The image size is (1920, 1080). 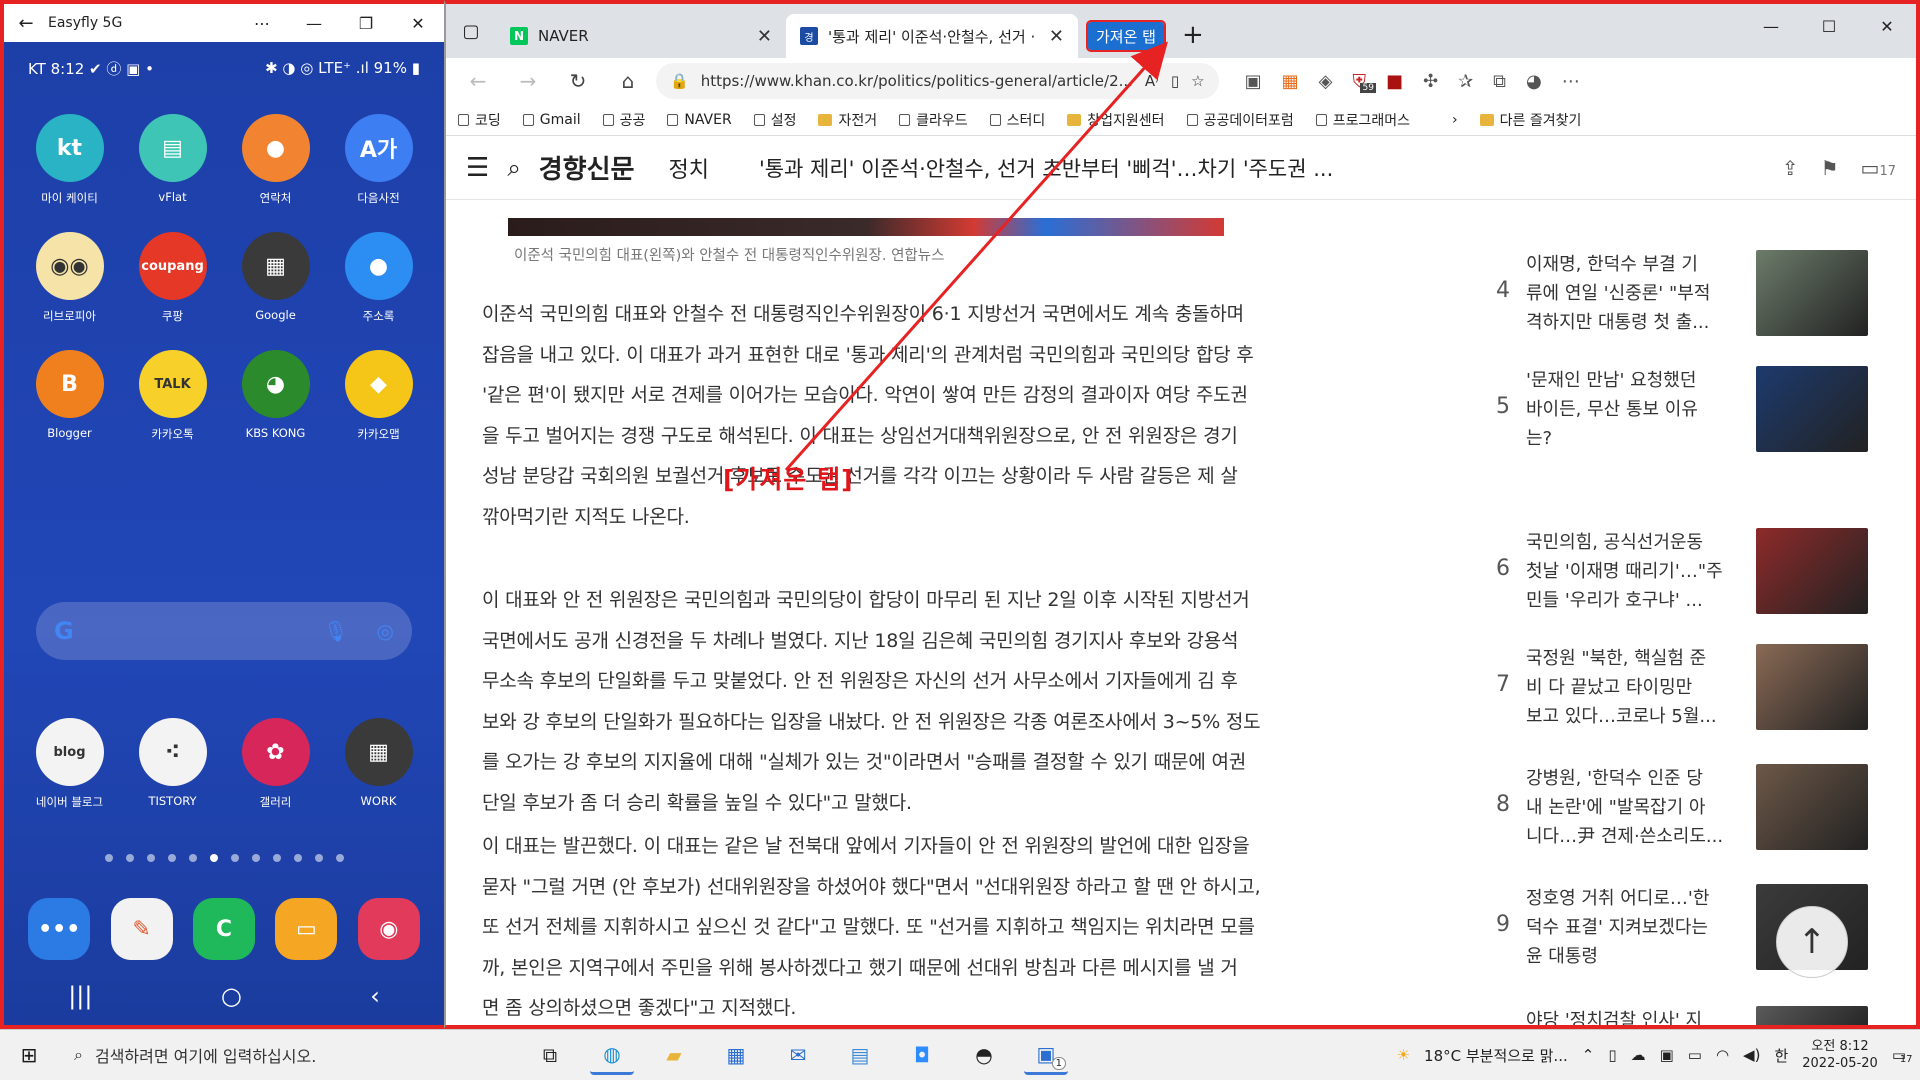 I want to click on wifi-icon: ◠, so click(x=1722, y=1055).